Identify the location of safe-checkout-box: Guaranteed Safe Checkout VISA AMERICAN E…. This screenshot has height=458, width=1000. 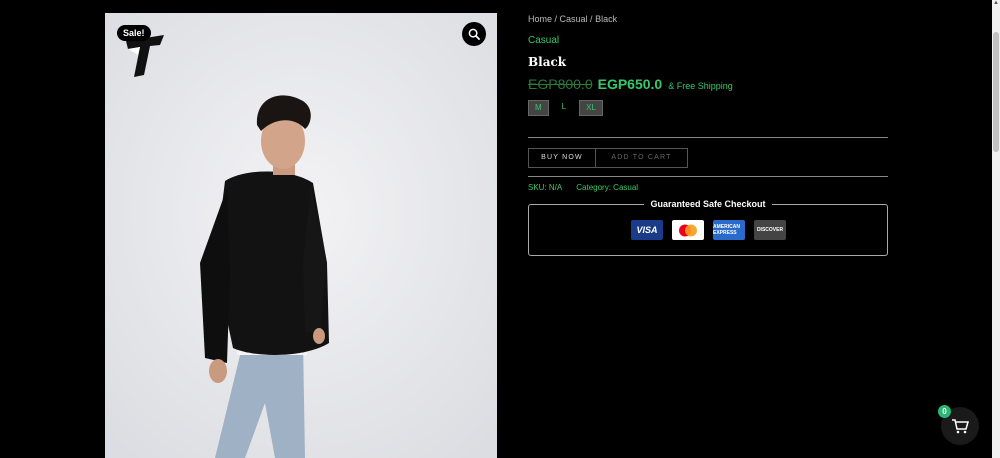
(708, 227).